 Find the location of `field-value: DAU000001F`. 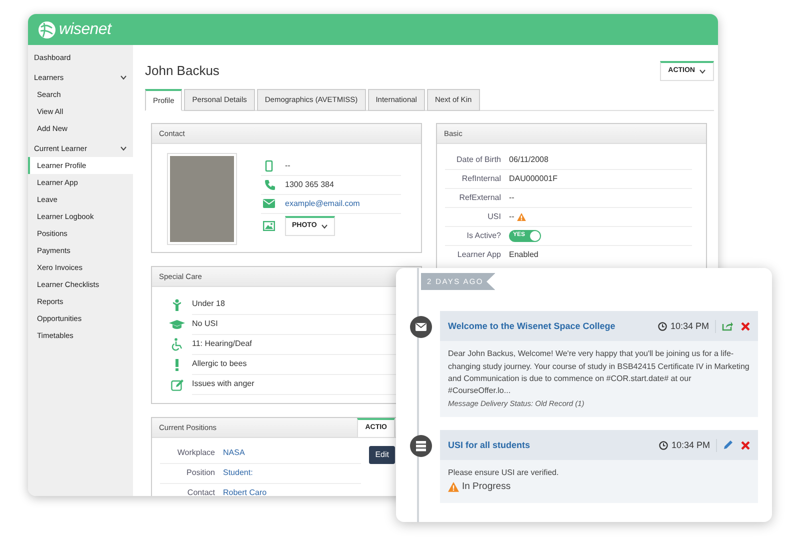

field-value: DAU000001F is located at coordinates (533, 178).